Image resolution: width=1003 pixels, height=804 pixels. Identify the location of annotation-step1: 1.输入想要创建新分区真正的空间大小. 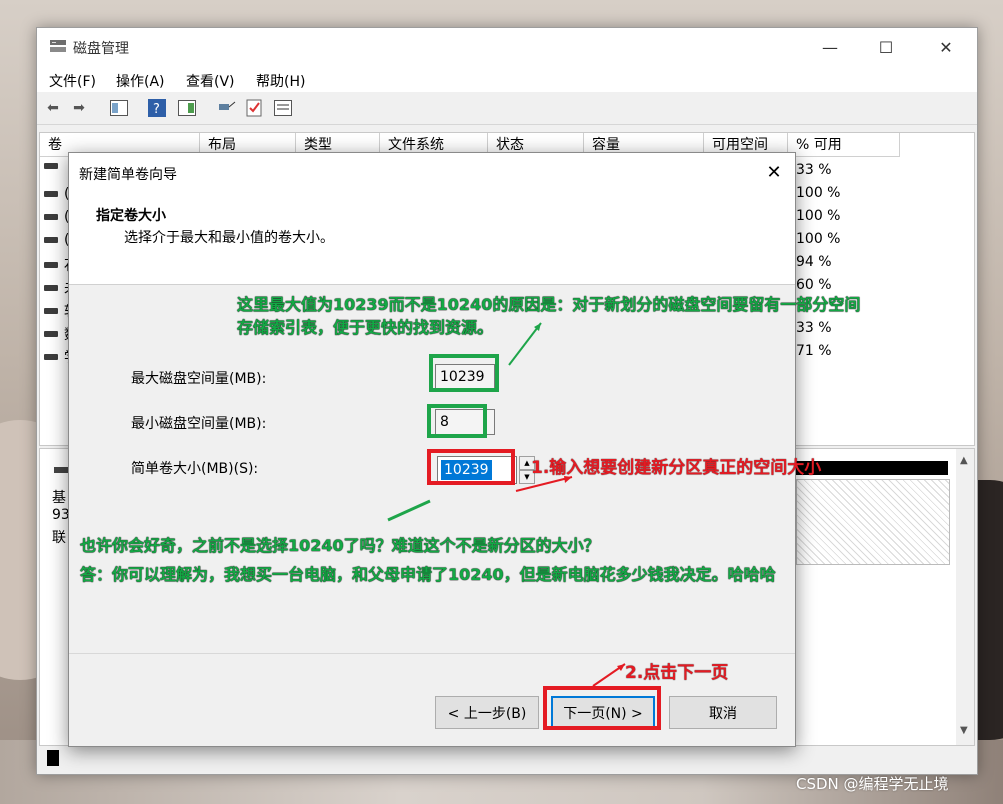
(676, 468).